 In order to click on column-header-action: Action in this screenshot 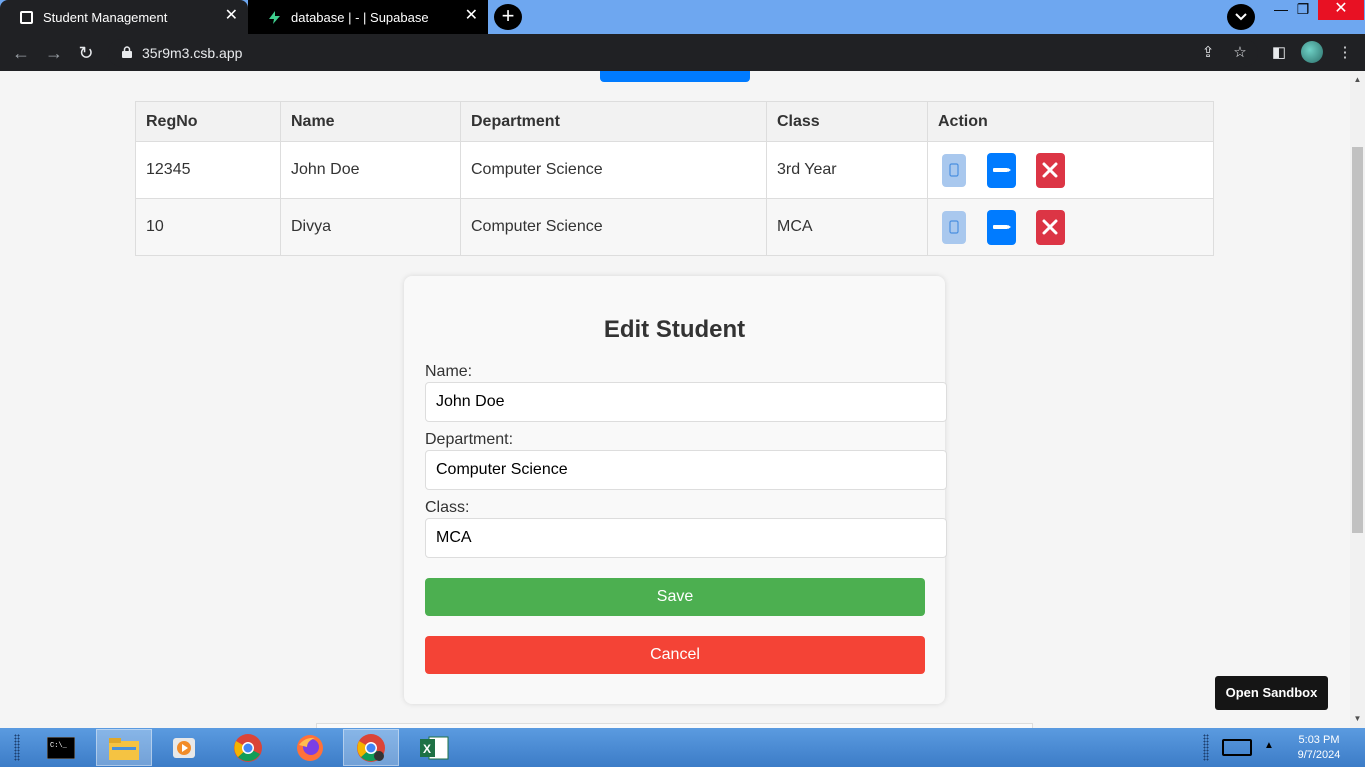, I will do `click(1070, 121)`.